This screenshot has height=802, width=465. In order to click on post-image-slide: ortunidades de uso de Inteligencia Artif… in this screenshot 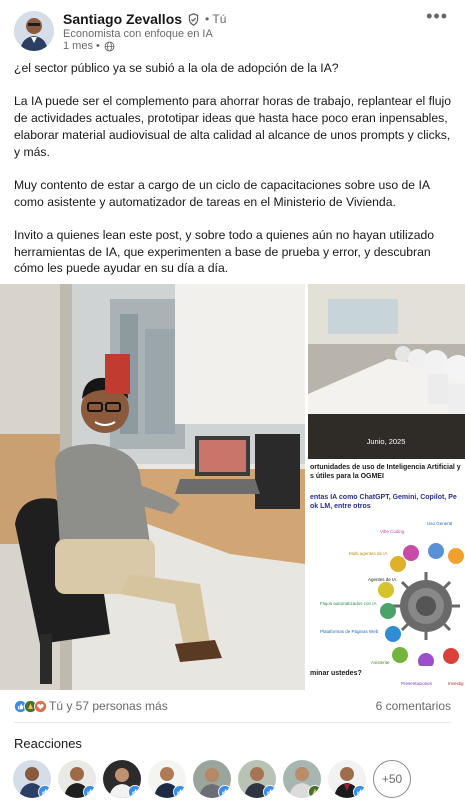, I will do `click(386, 575)`.